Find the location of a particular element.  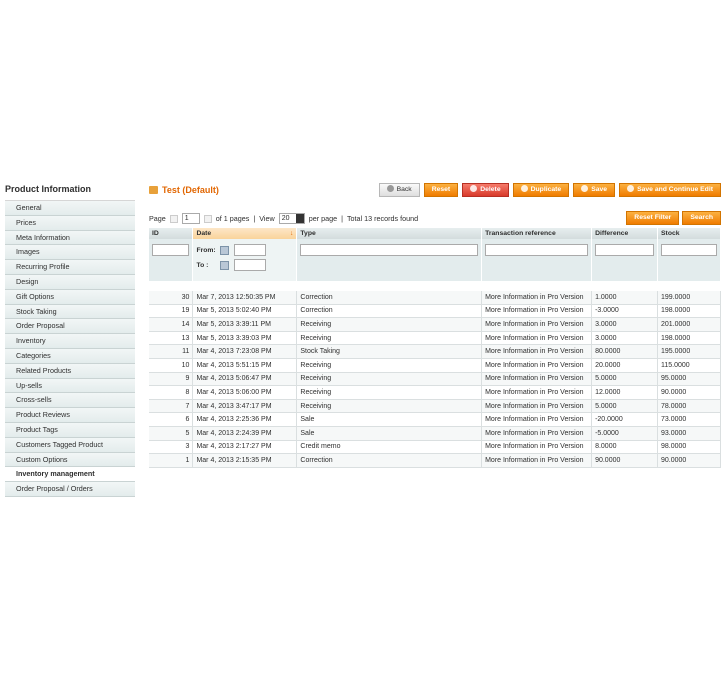

cell-date: Mar 5, 2013 3:39:03 PM is located at coordinates (245, 338).